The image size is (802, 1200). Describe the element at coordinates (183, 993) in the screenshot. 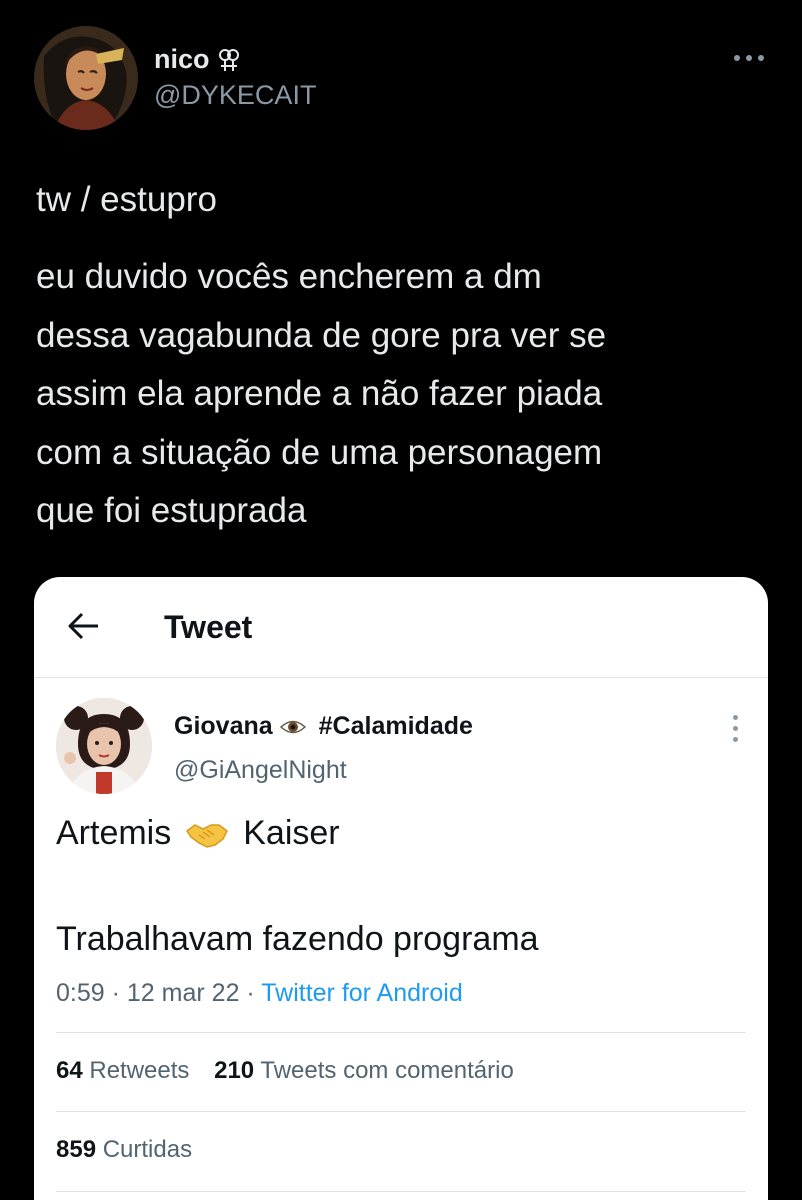

I see `tweet-date: 12 mar 22` at that location.